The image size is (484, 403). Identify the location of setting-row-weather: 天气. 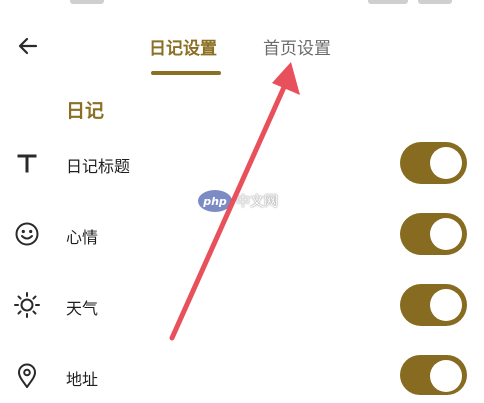
(242, 308).